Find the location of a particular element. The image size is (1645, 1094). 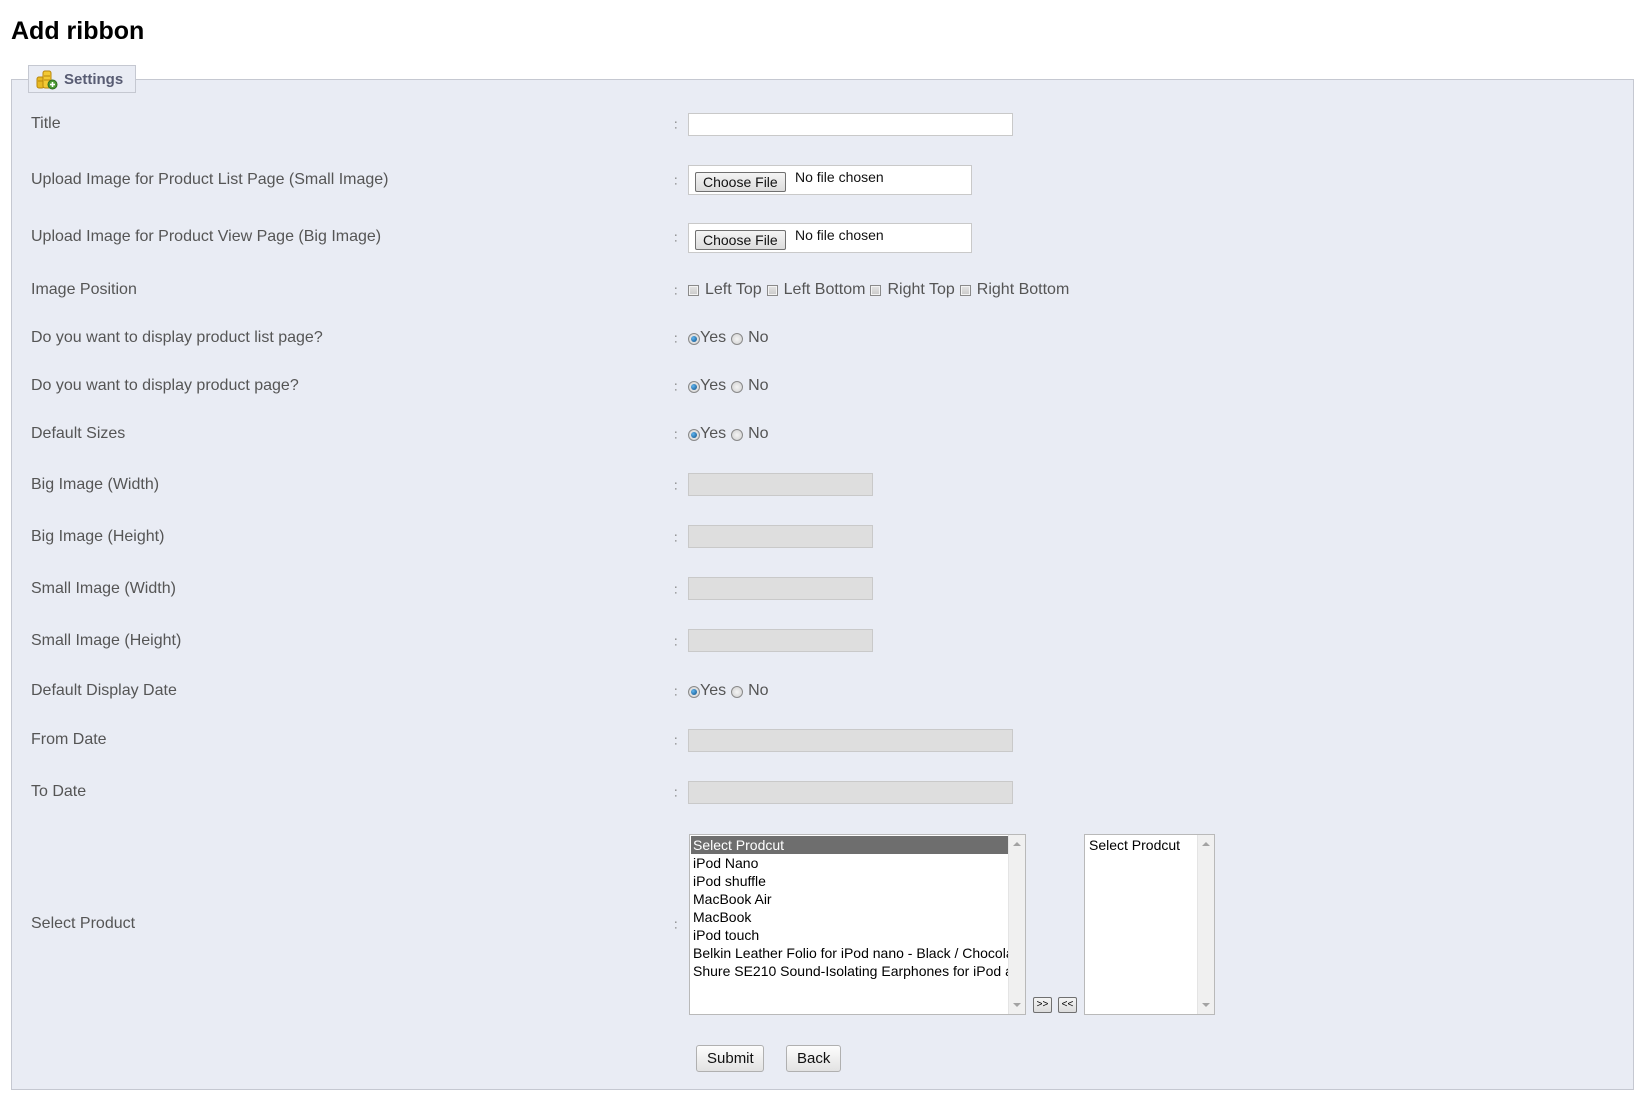

small-image-choose-file-button: Choose File is located at coordinates (740, 182).